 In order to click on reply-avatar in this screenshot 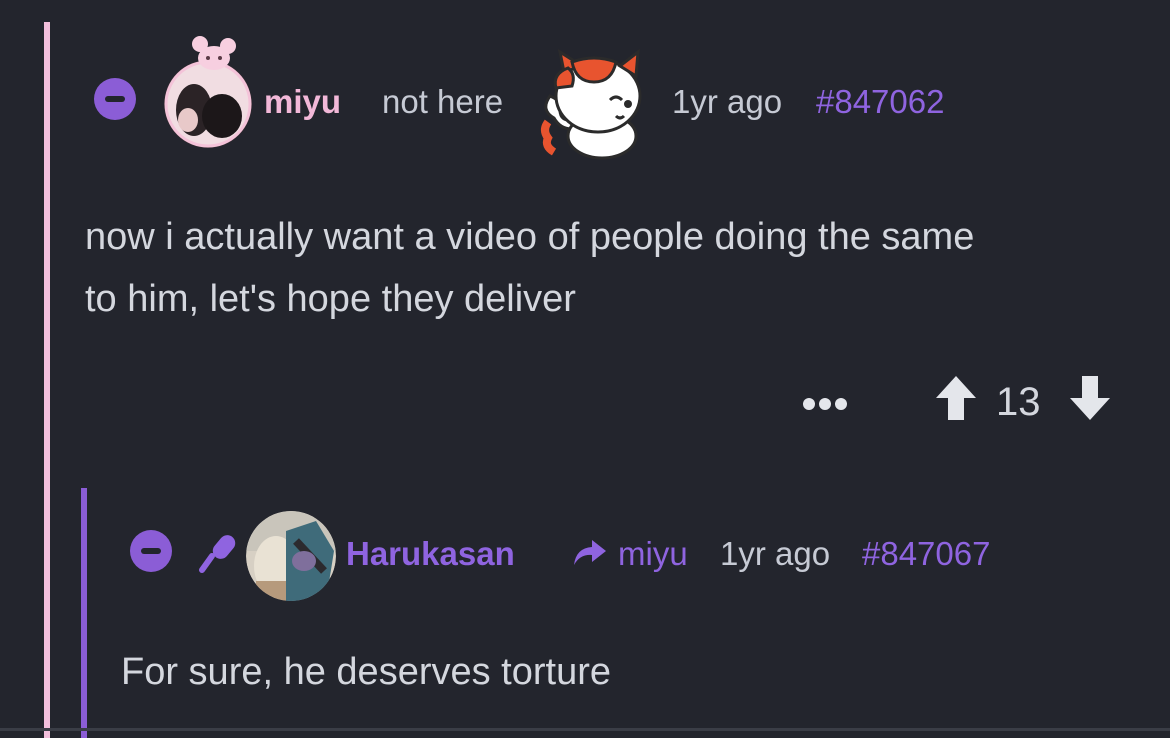, I will do `click(291, 556)`.